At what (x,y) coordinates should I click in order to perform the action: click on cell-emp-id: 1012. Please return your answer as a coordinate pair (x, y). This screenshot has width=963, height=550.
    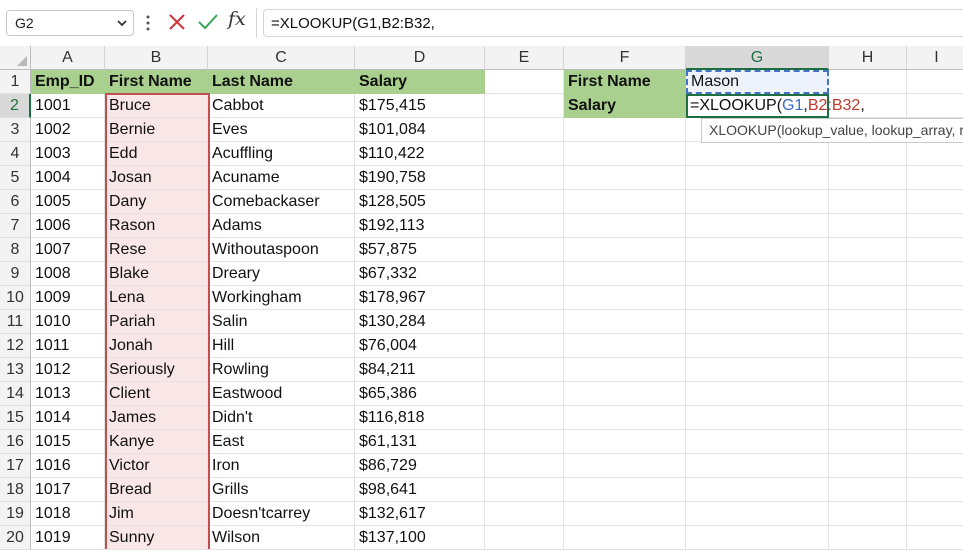
    Looking at the image, I should click on (68, 370).